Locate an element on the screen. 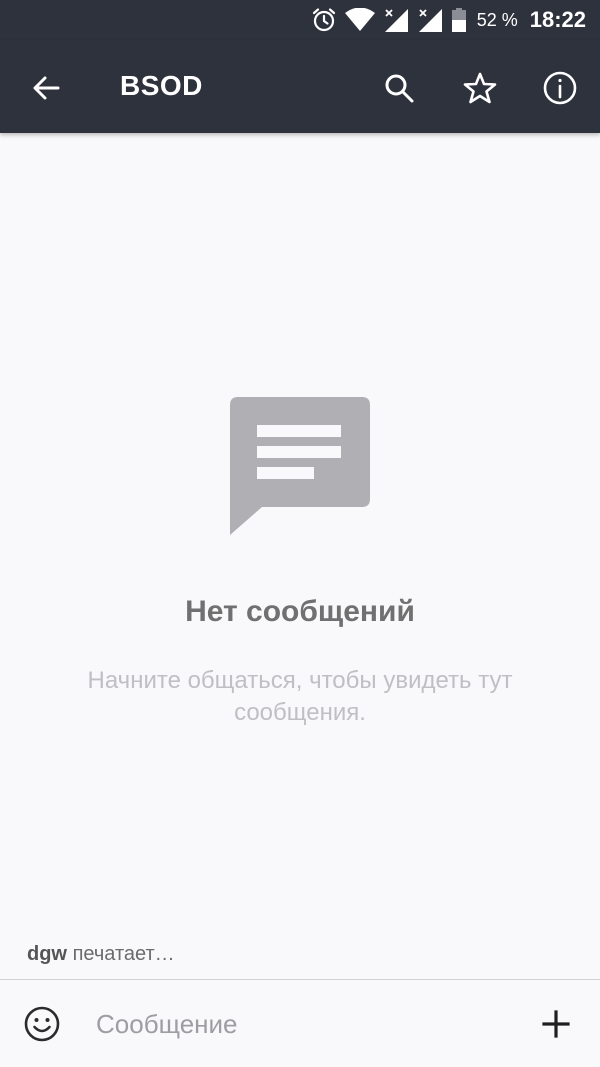  page-title: BSOD is located at coordinates (161, 85).